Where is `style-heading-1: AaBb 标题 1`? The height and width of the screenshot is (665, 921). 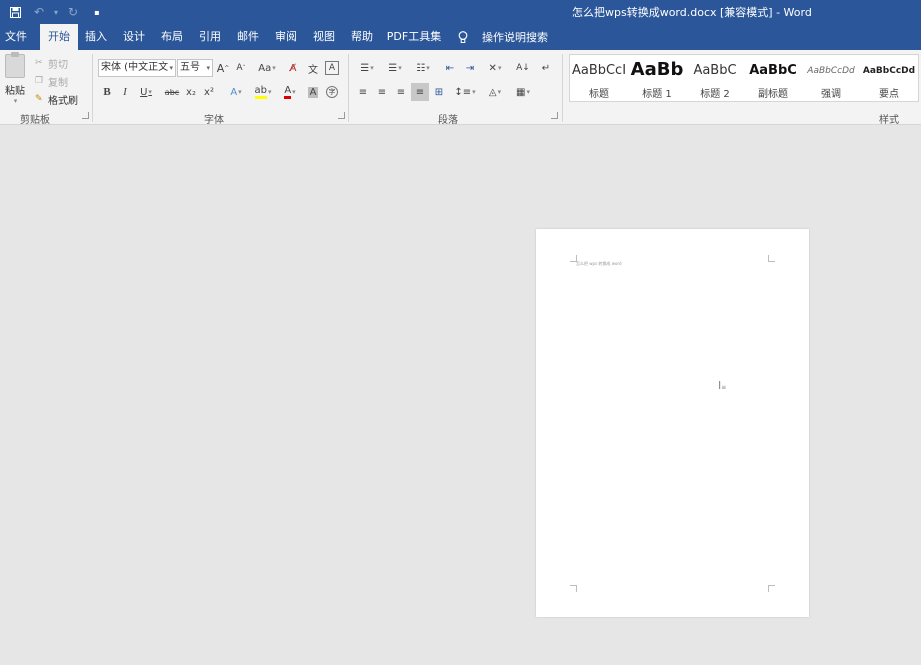 style-heading-1: AaBb 标题 1 is located at coordinates (657, 78).